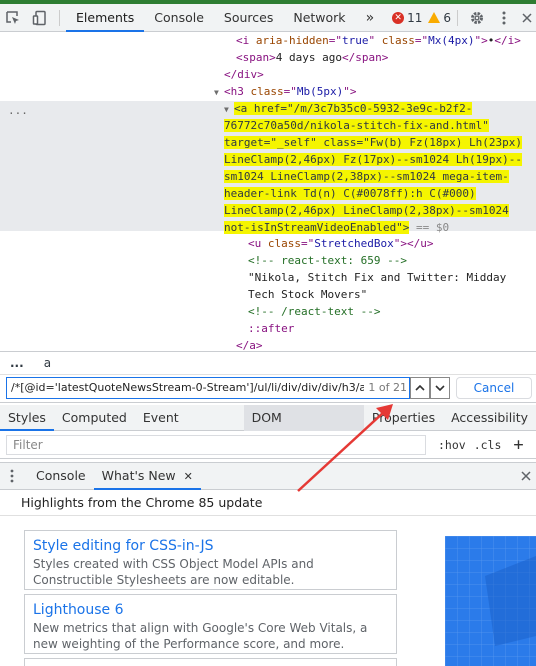 The height and width of the screenshot is (666, 536). I want to click on warning-count-badge: 6, so click(439, 18).